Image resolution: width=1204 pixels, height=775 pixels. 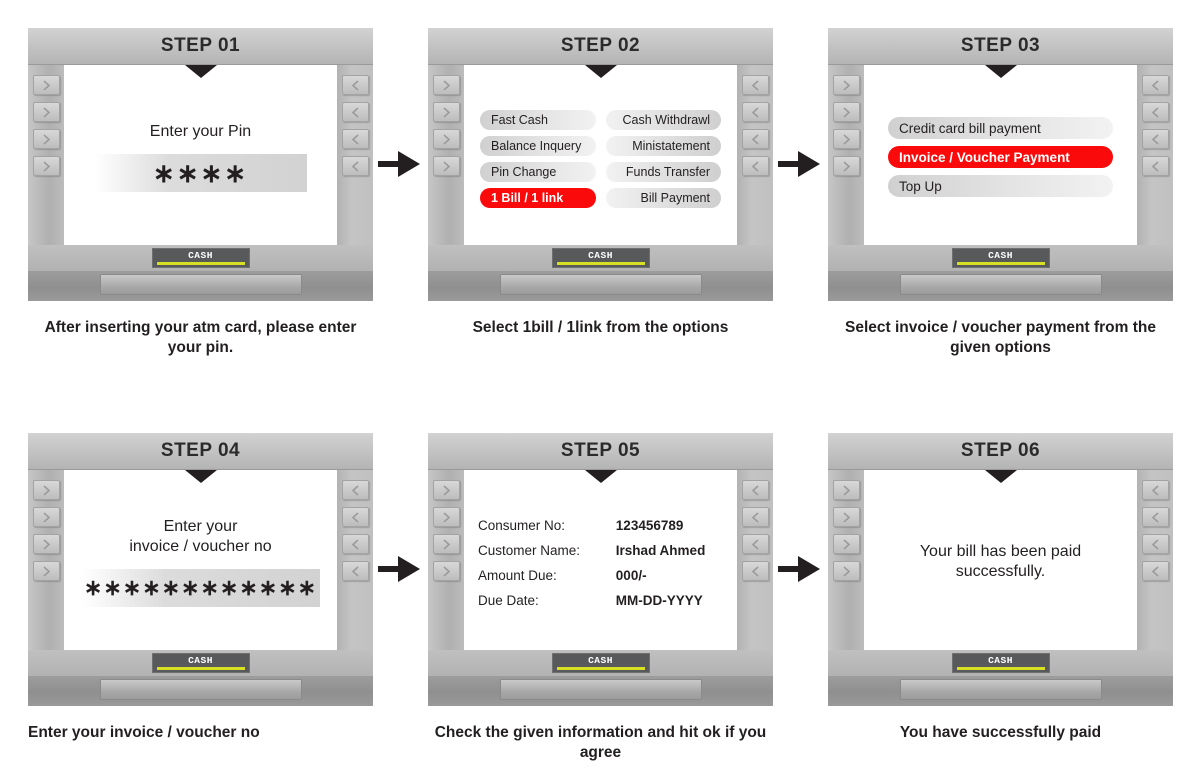 I want to click on menu-item-fast-cash: Fast Cash, so click(x=538, y=120).